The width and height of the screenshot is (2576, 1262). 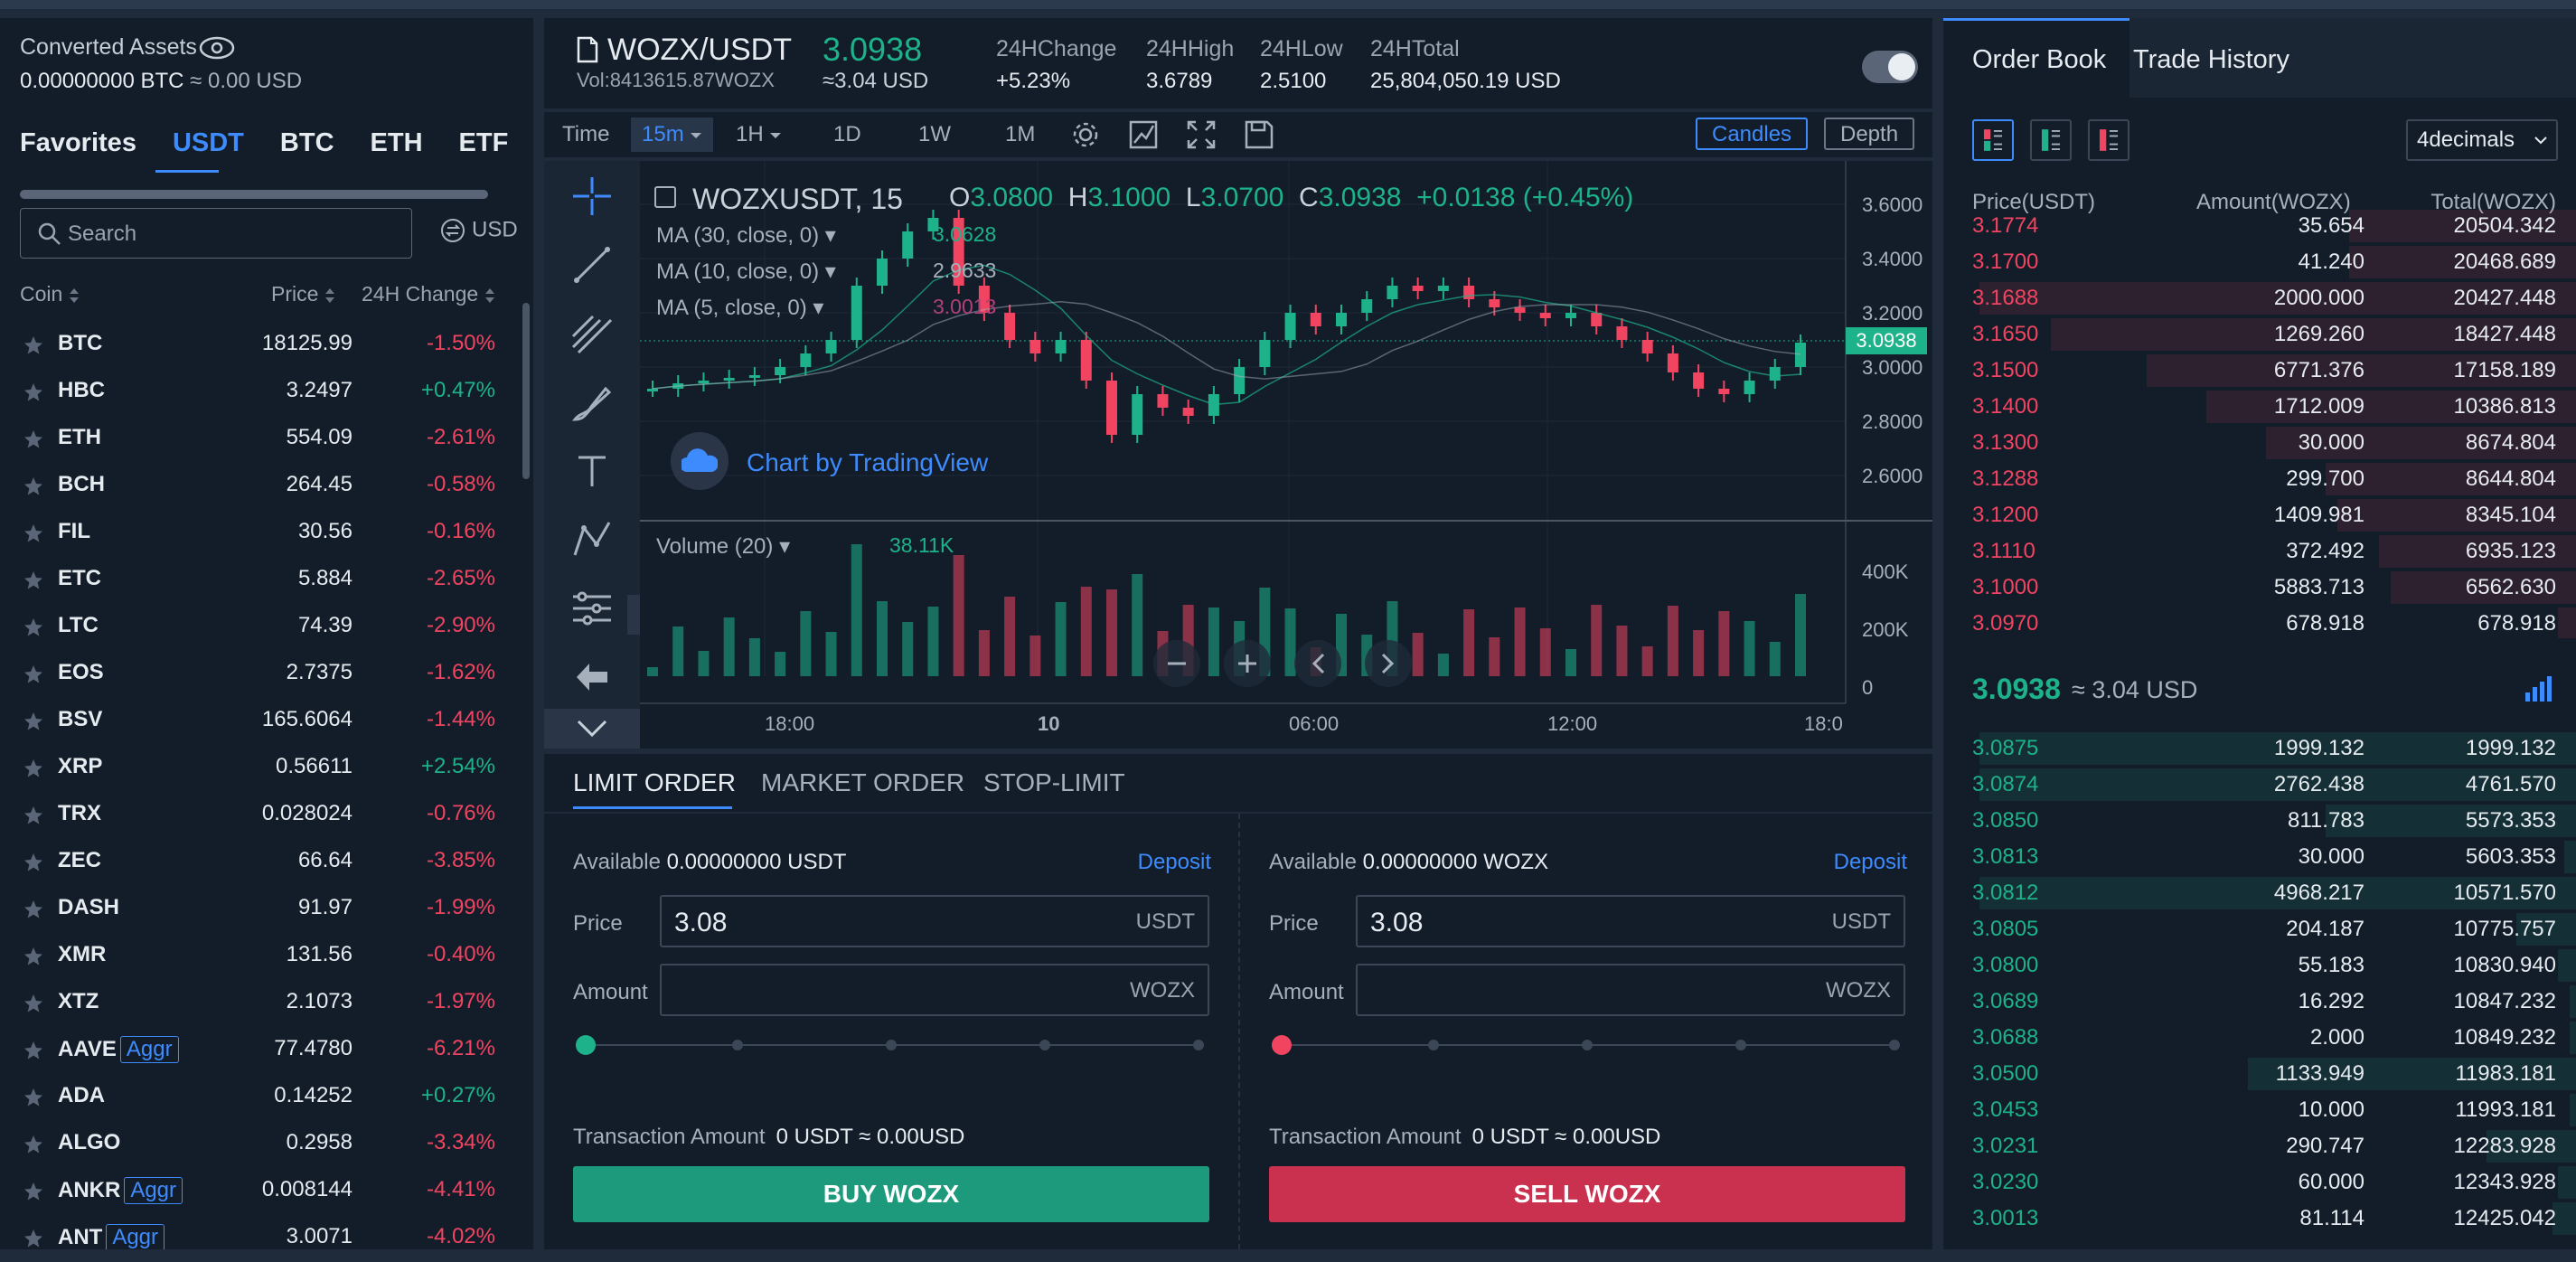 What do you see at coordinates (397, 143) in the screenshot?
I see `tab-eth: ETH` at bounding box center [397, 143].